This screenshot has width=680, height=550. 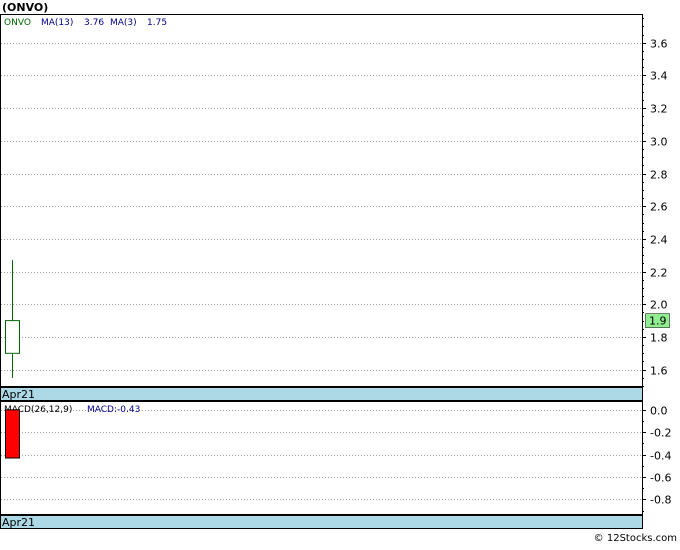 I want to click on last-price-marker: 1.9, so click(x=657, y=320).